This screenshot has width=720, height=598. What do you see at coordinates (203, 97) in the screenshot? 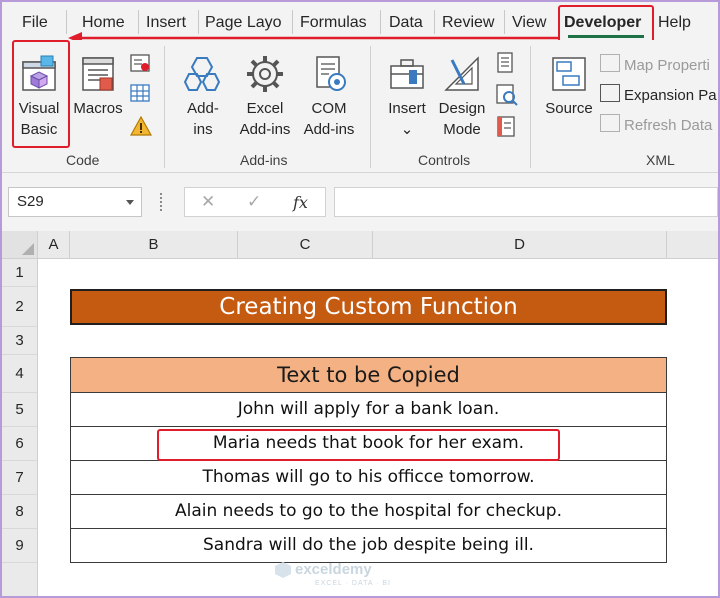
I see `add-ins-button: Add- ins` at bounding box center [203, 97].